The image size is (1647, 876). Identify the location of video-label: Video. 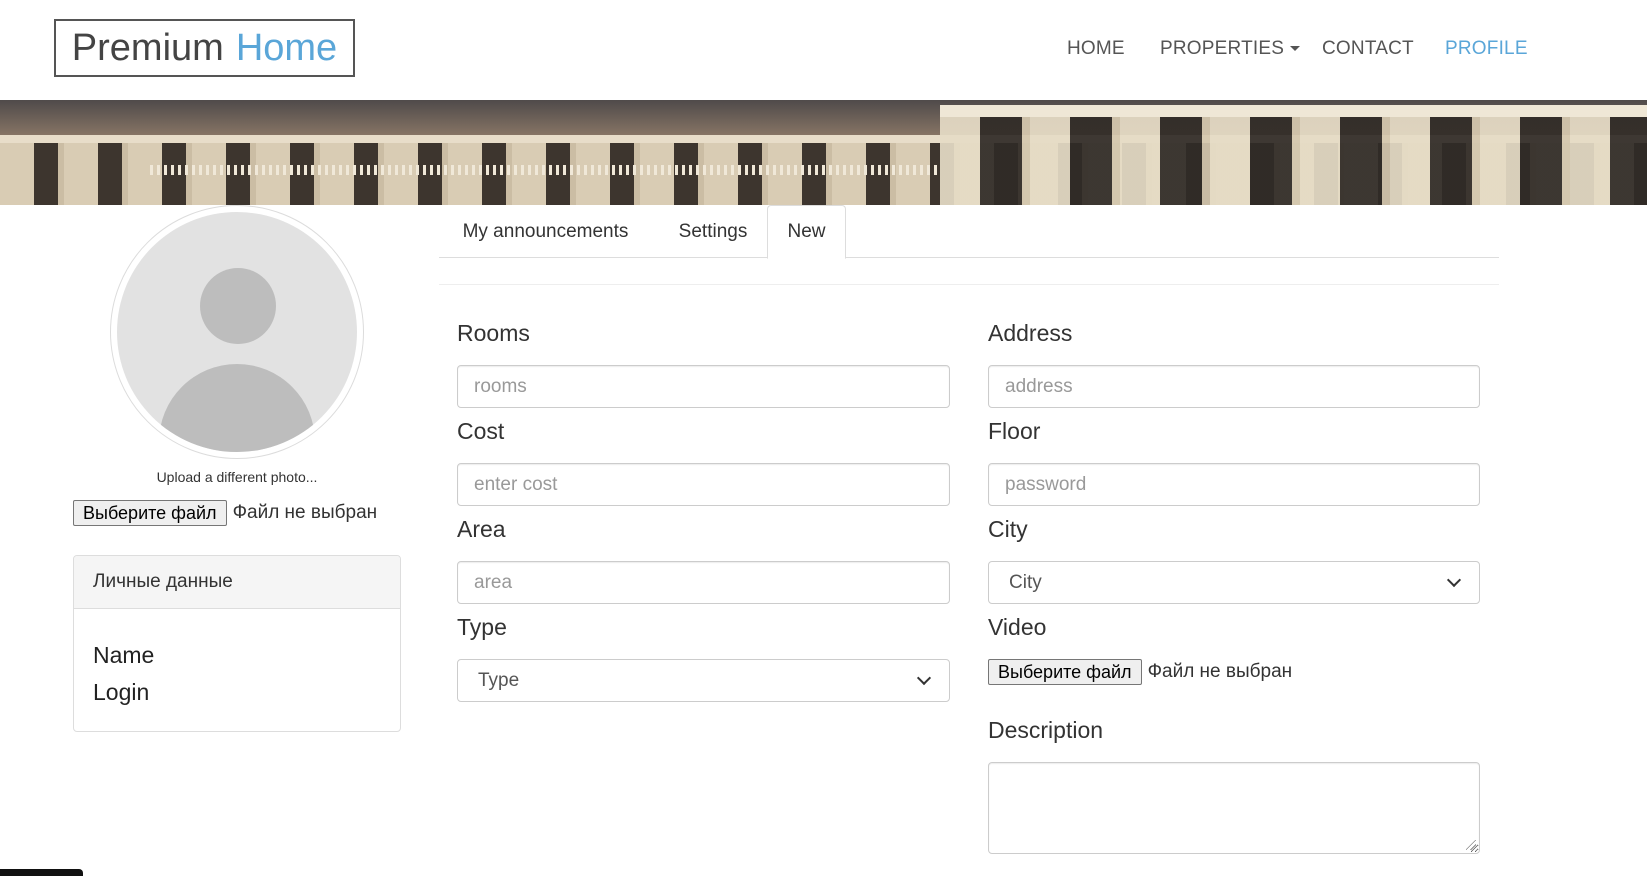
(1017, 627).